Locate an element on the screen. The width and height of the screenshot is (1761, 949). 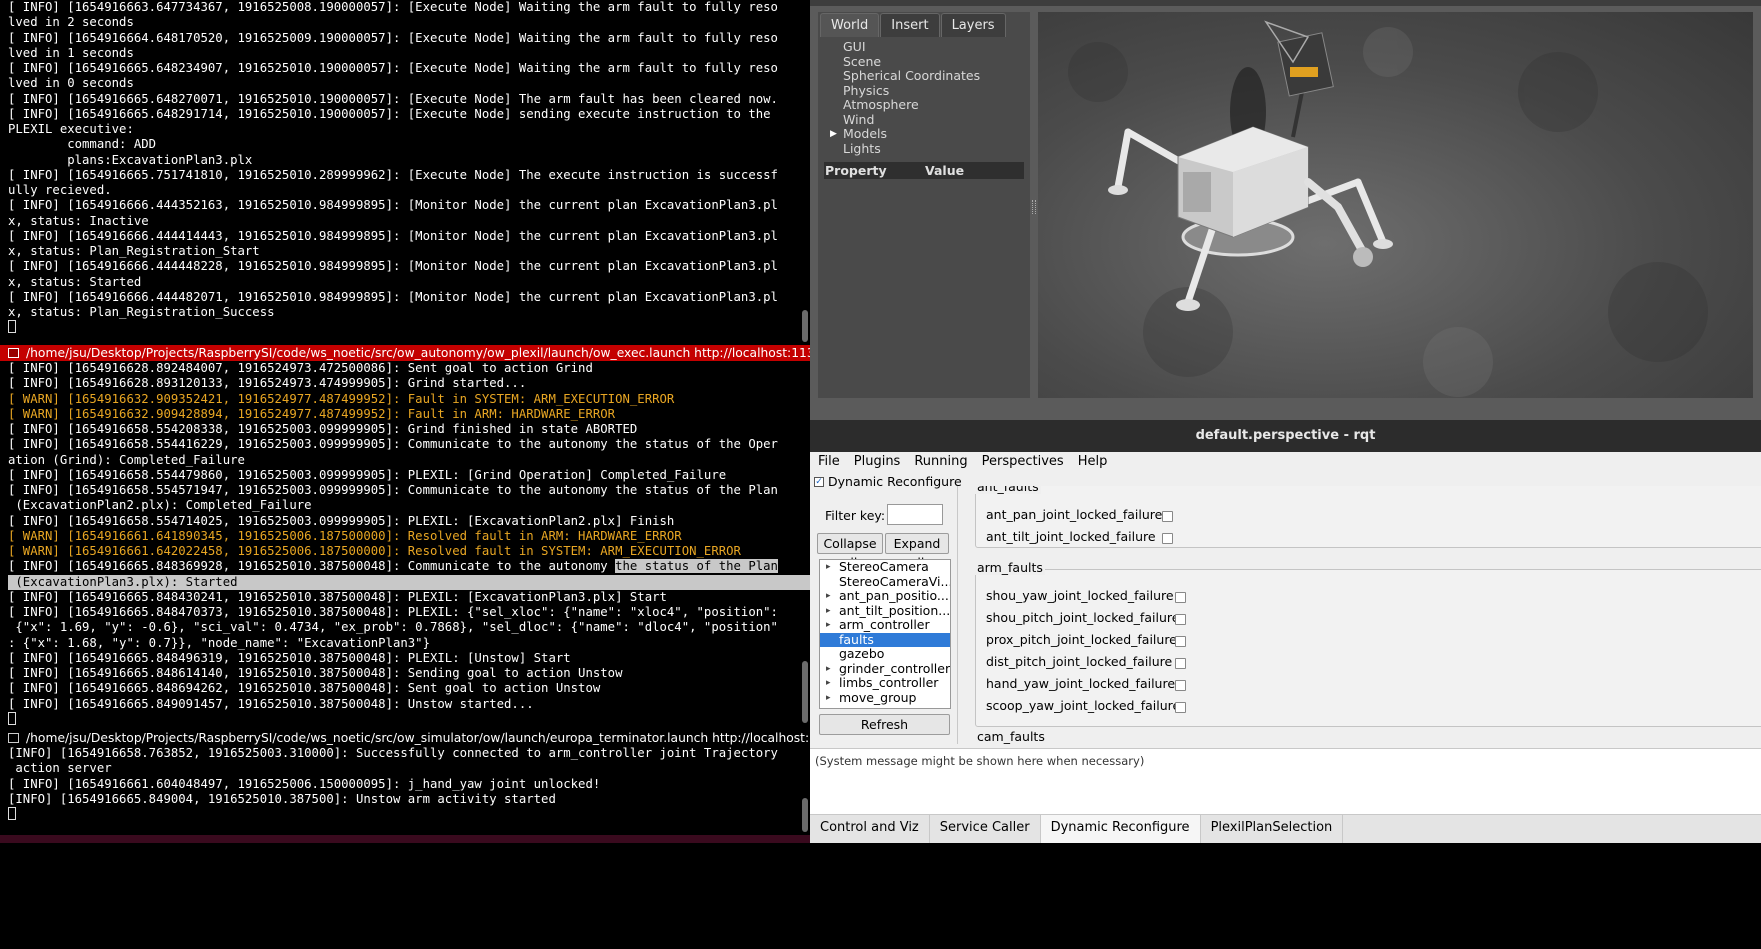
tab-insert: Insert is located at coordinates (910, 25).